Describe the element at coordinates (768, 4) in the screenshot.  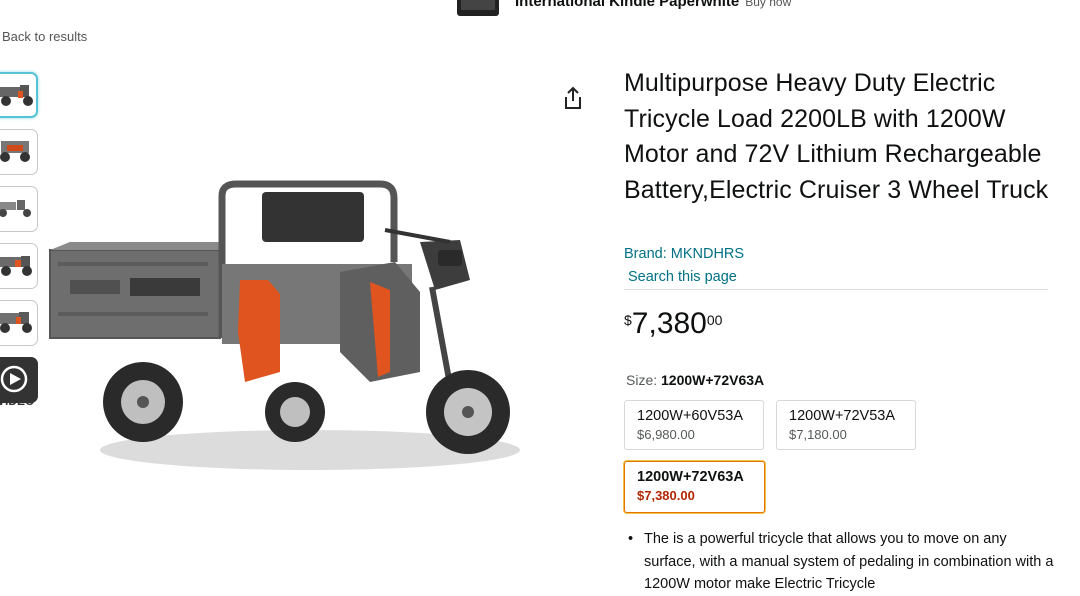
I see `banner-subtitle: Buy now` at that location.